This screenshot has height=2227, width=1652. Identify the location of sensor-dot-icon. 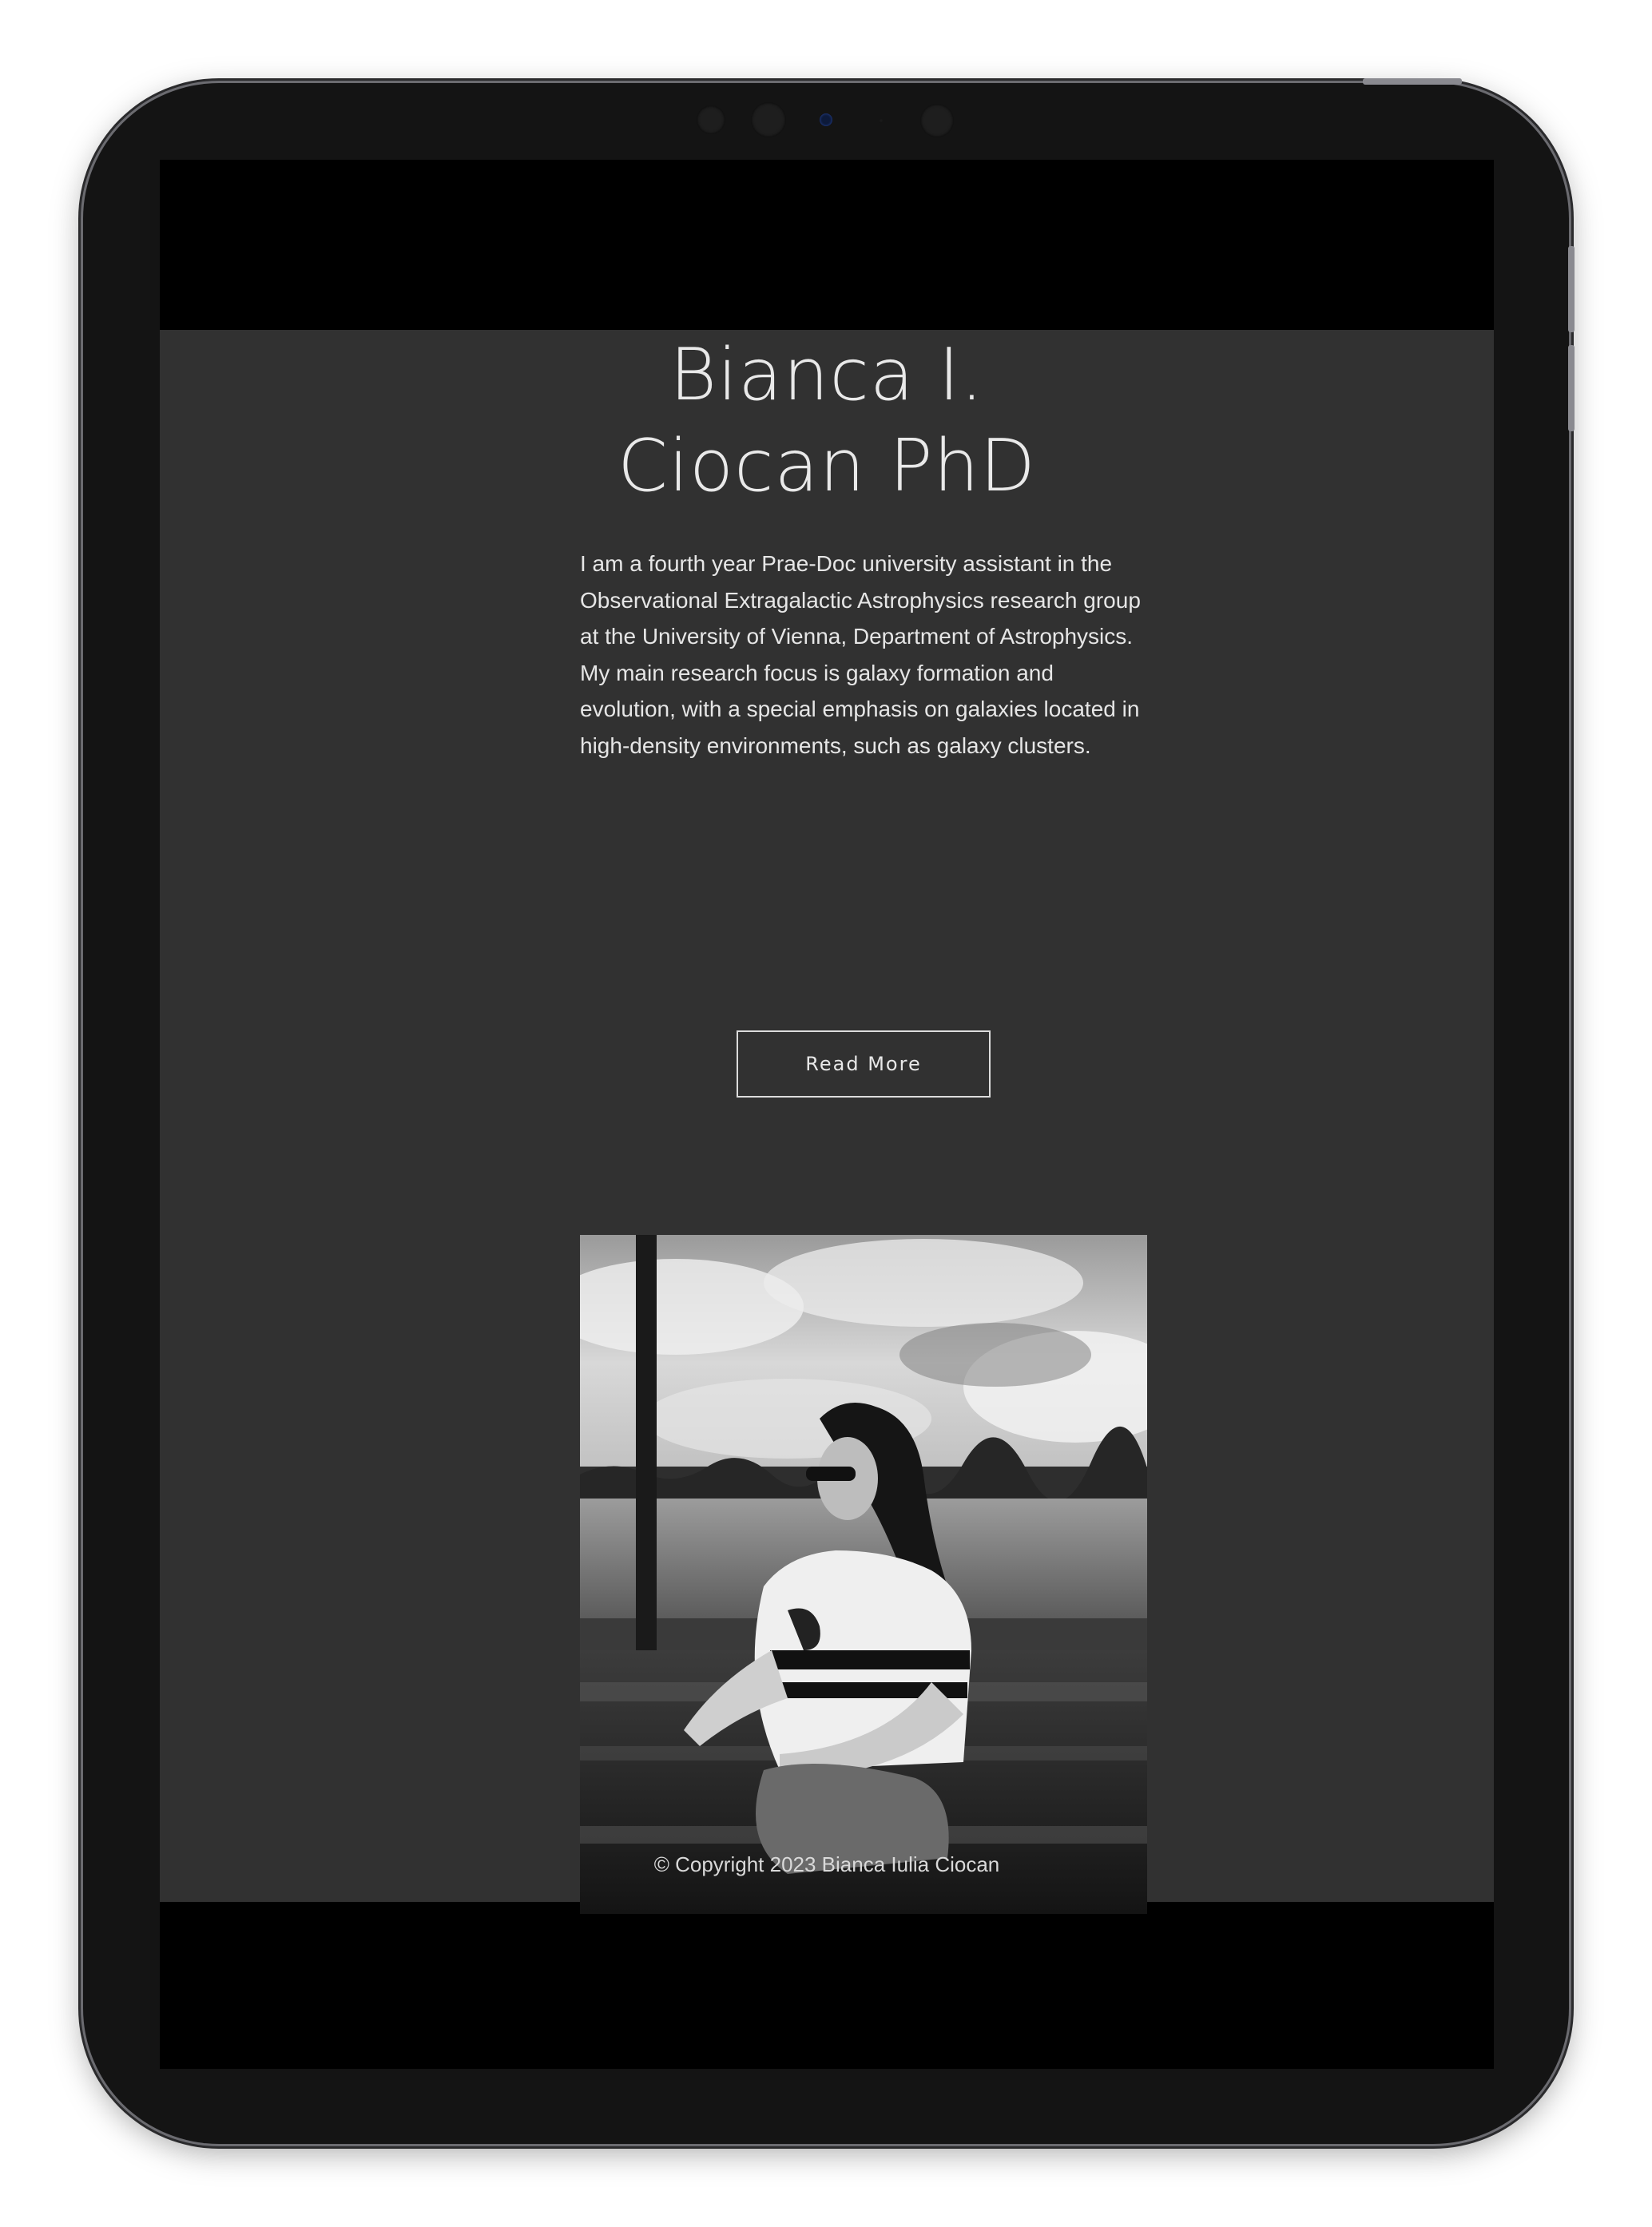
(881, 121).